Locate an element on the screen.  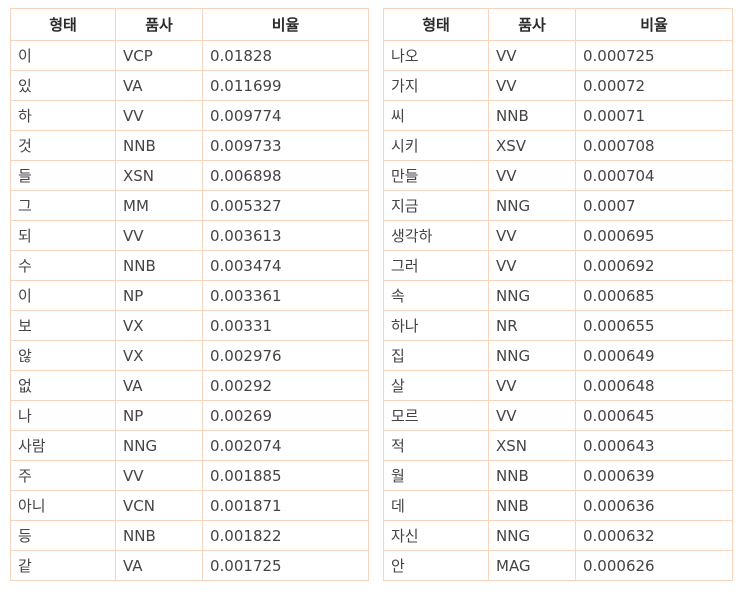
table-row: 하나 NR 0.000655 is located at coordinates (558, 325).